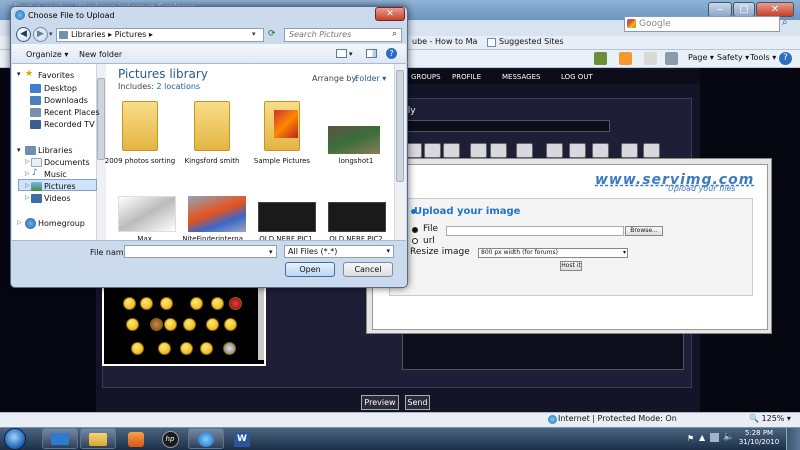 This screenshot has width=800, height=450. I want to click on arrange-by-select: Folder ▾, so click(370, 78).